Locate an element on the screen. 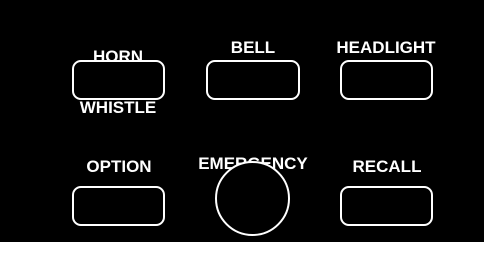  option-button is located at coordinates (118, 206).